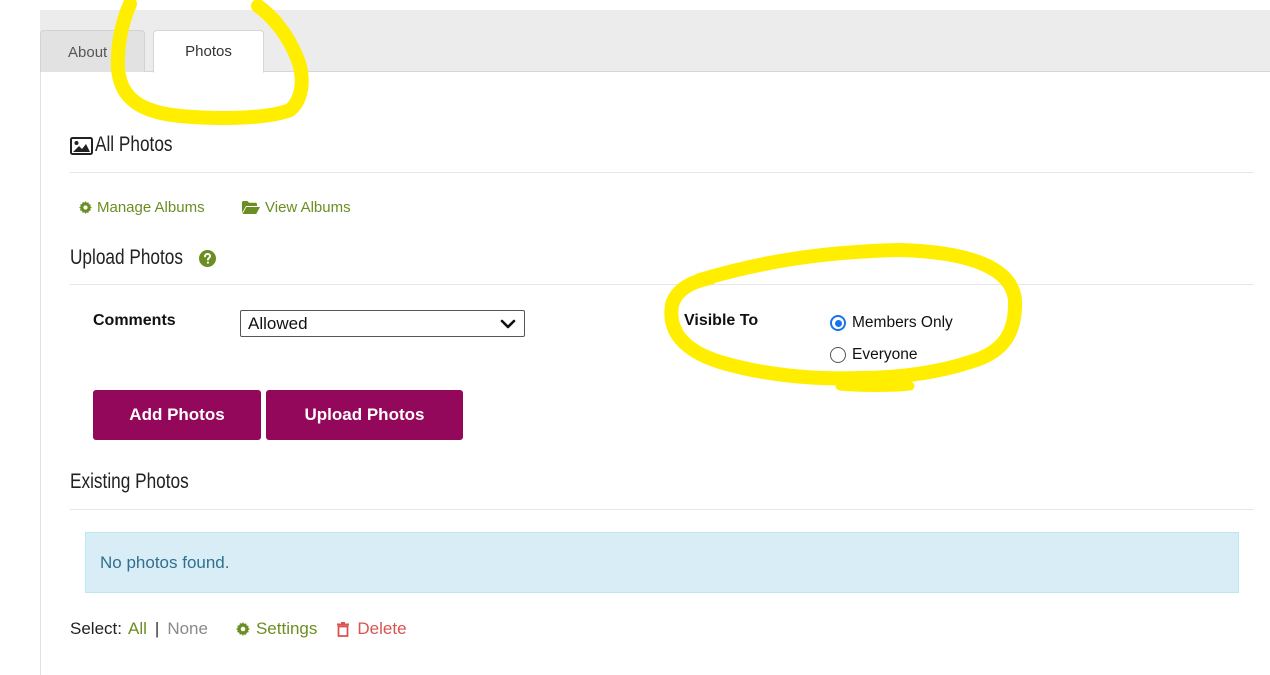 This screenshot has height=675, width=1270. What do you see at coordinates (286, 628) in the screenshot?
I see `settings-label: Settings` at bounding box center [286, 628].